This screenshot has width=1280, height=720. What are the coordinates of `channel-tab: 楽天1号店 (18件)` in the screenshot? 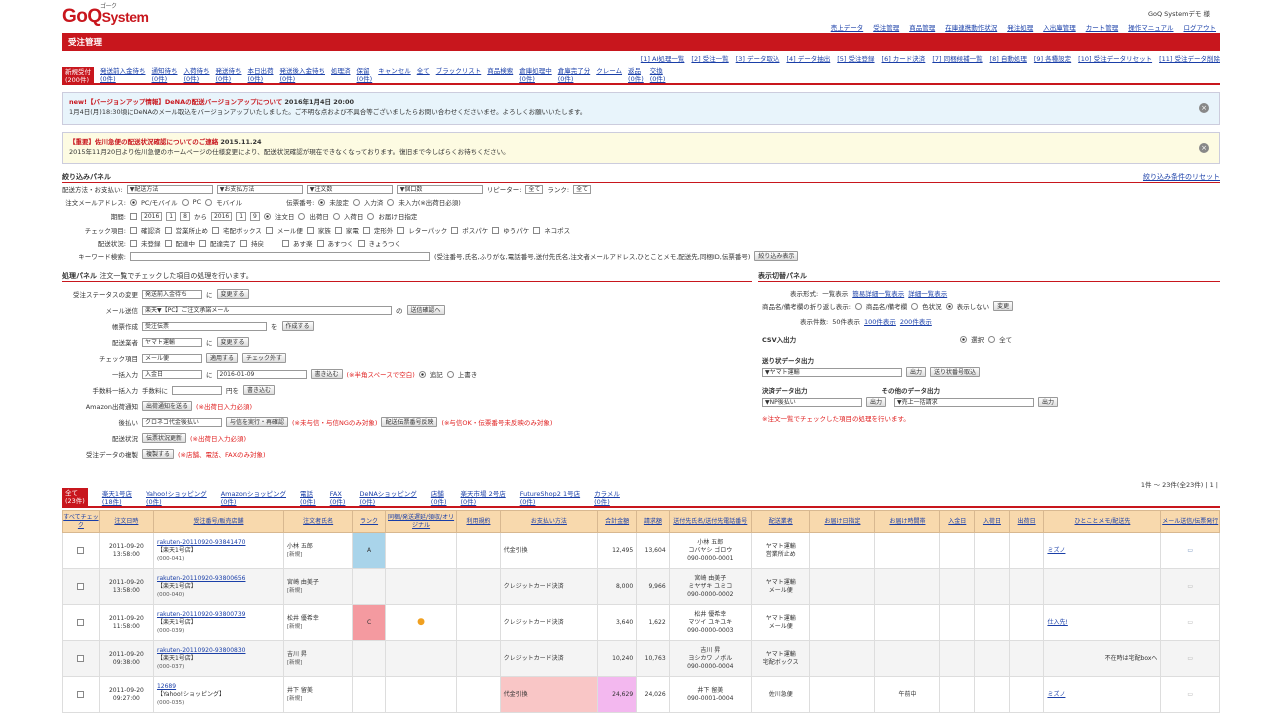 It's located at (117, 498).